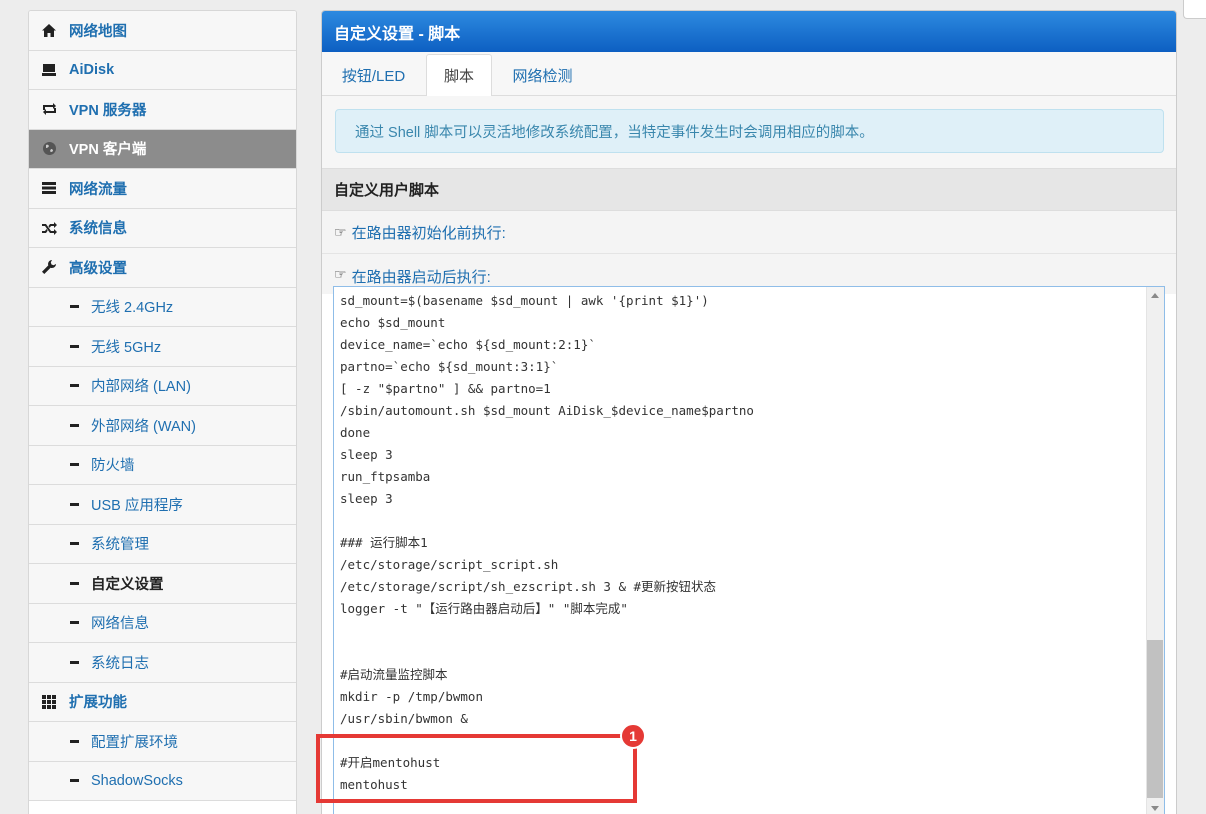  Describe the element at coordinates (98, 31) in the screenshot. I see `sidebar-item-label: 网络地图` at that location.